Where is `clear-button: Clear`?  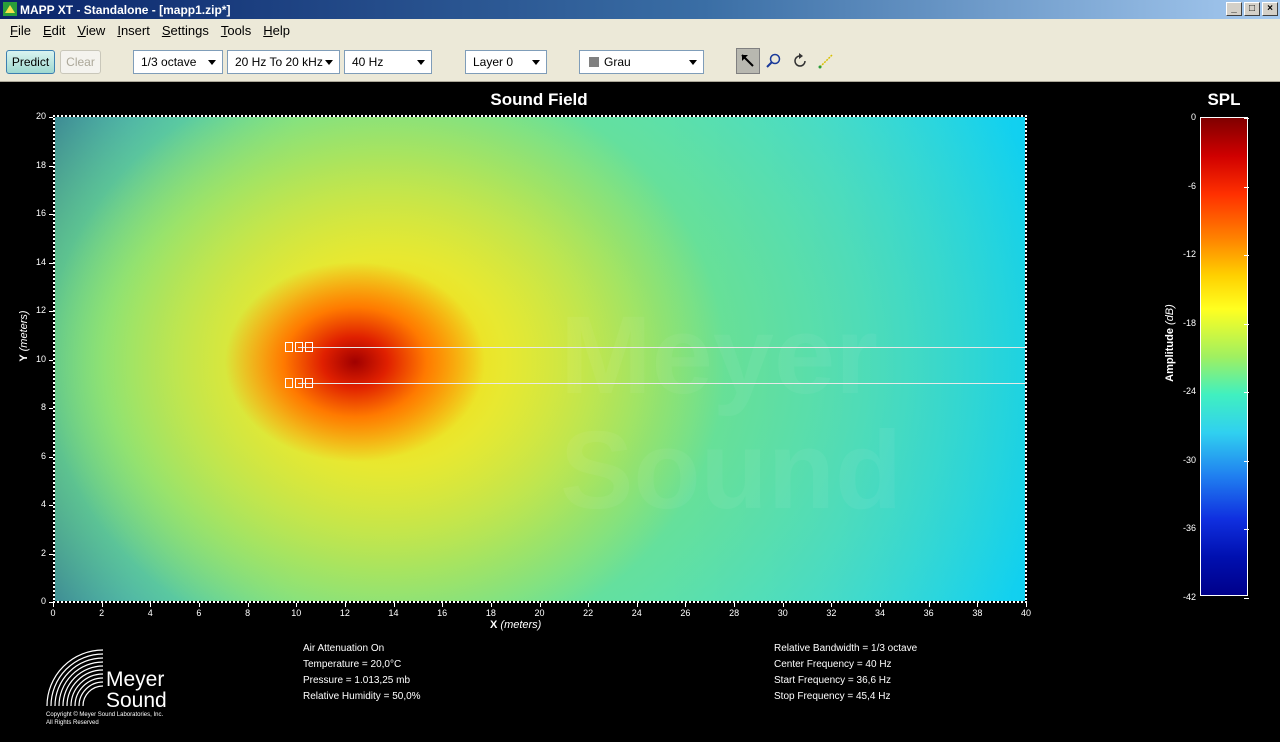 clear-button: Clear is located at coordinates (80, 62).